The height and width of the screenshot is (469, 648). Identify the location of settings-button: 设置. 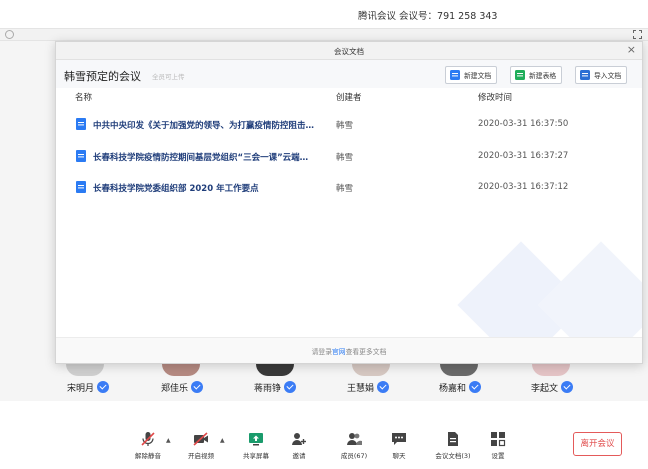
(498, 445).